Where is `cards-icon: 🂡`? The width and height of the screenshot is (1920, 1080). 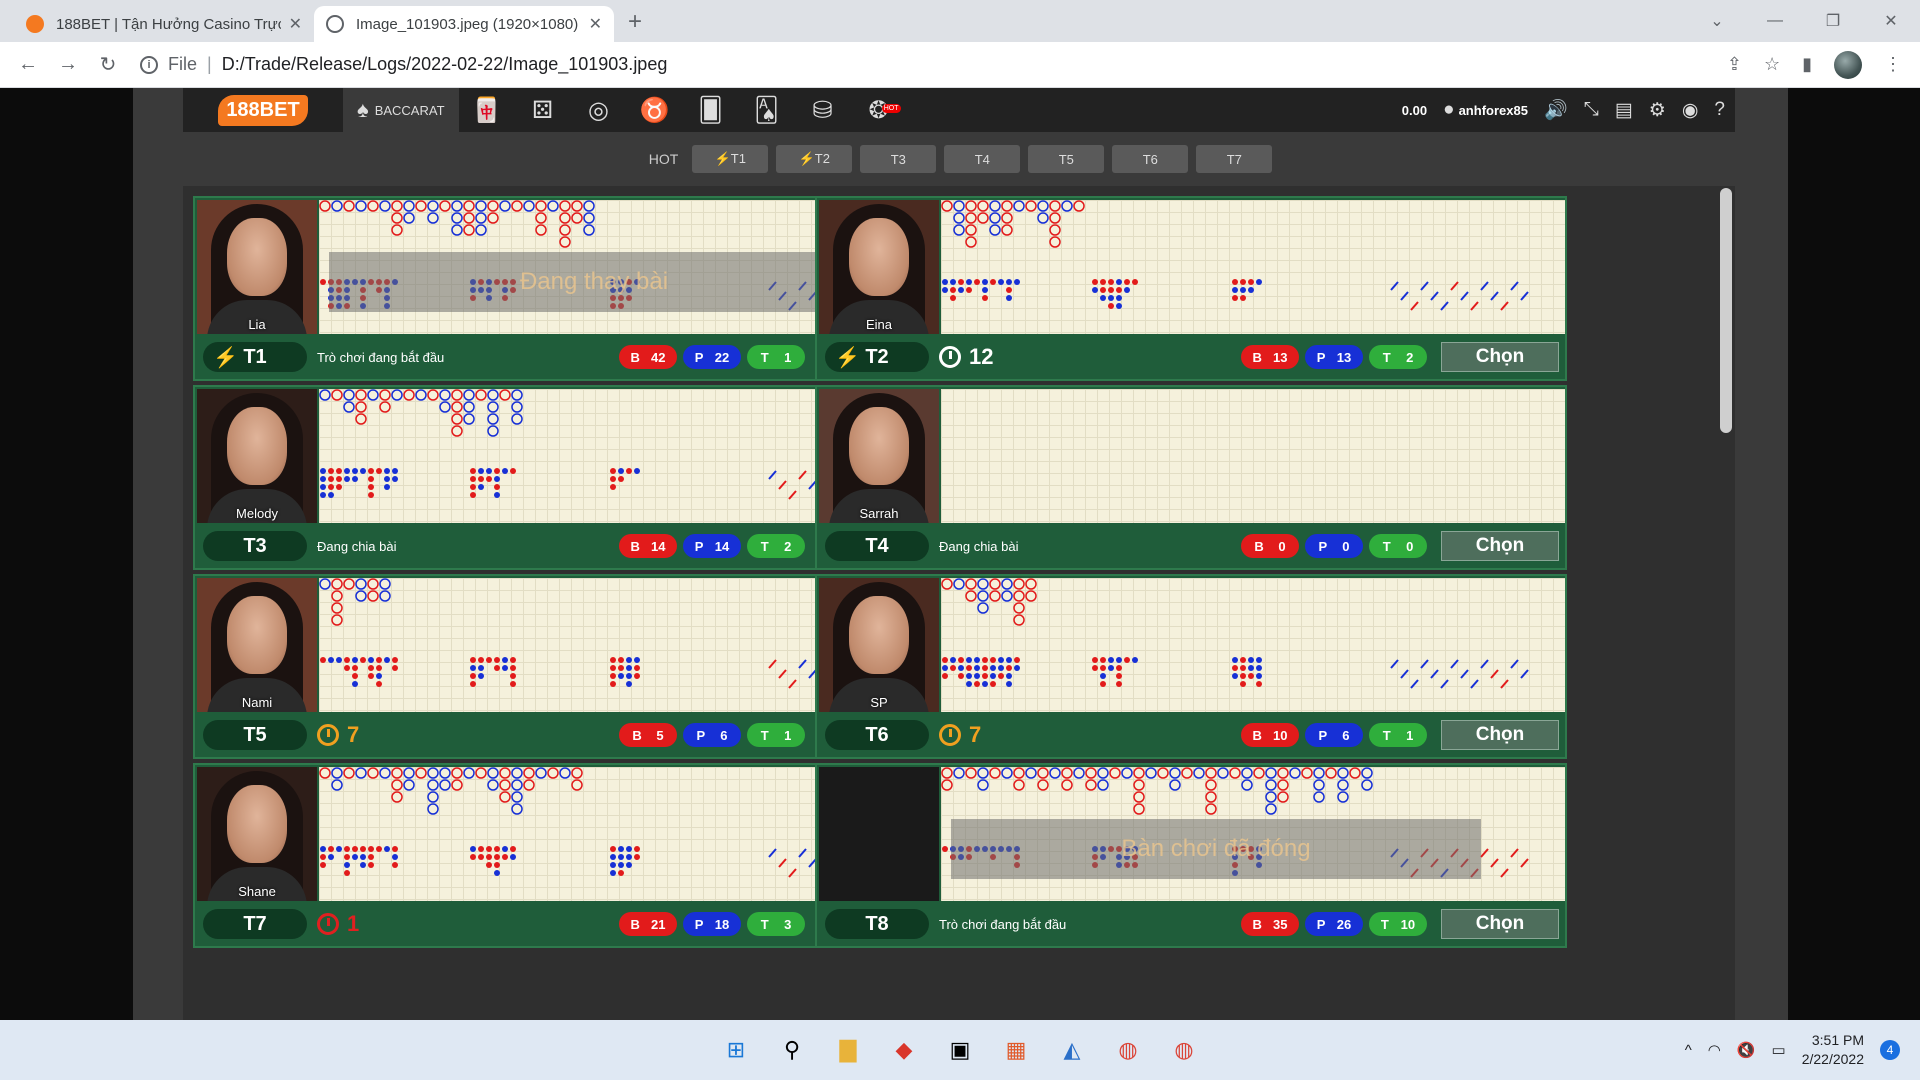
cards-icon: 🂡 is located at coordinates (767, 110).